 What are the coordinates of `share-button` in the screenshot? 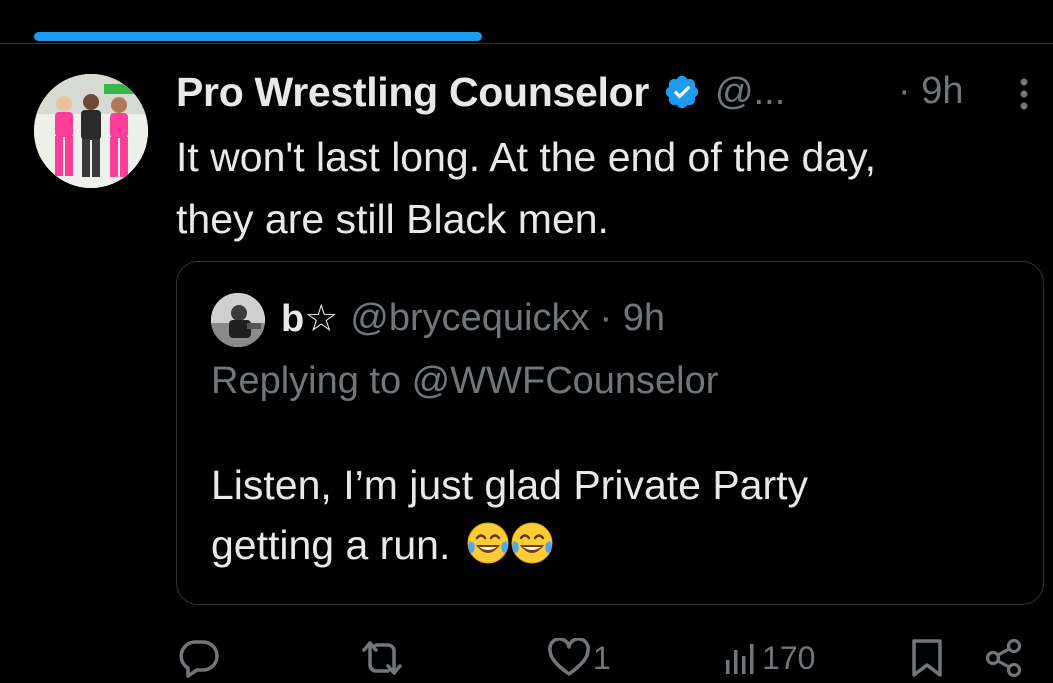 It's located at (1004, 658).